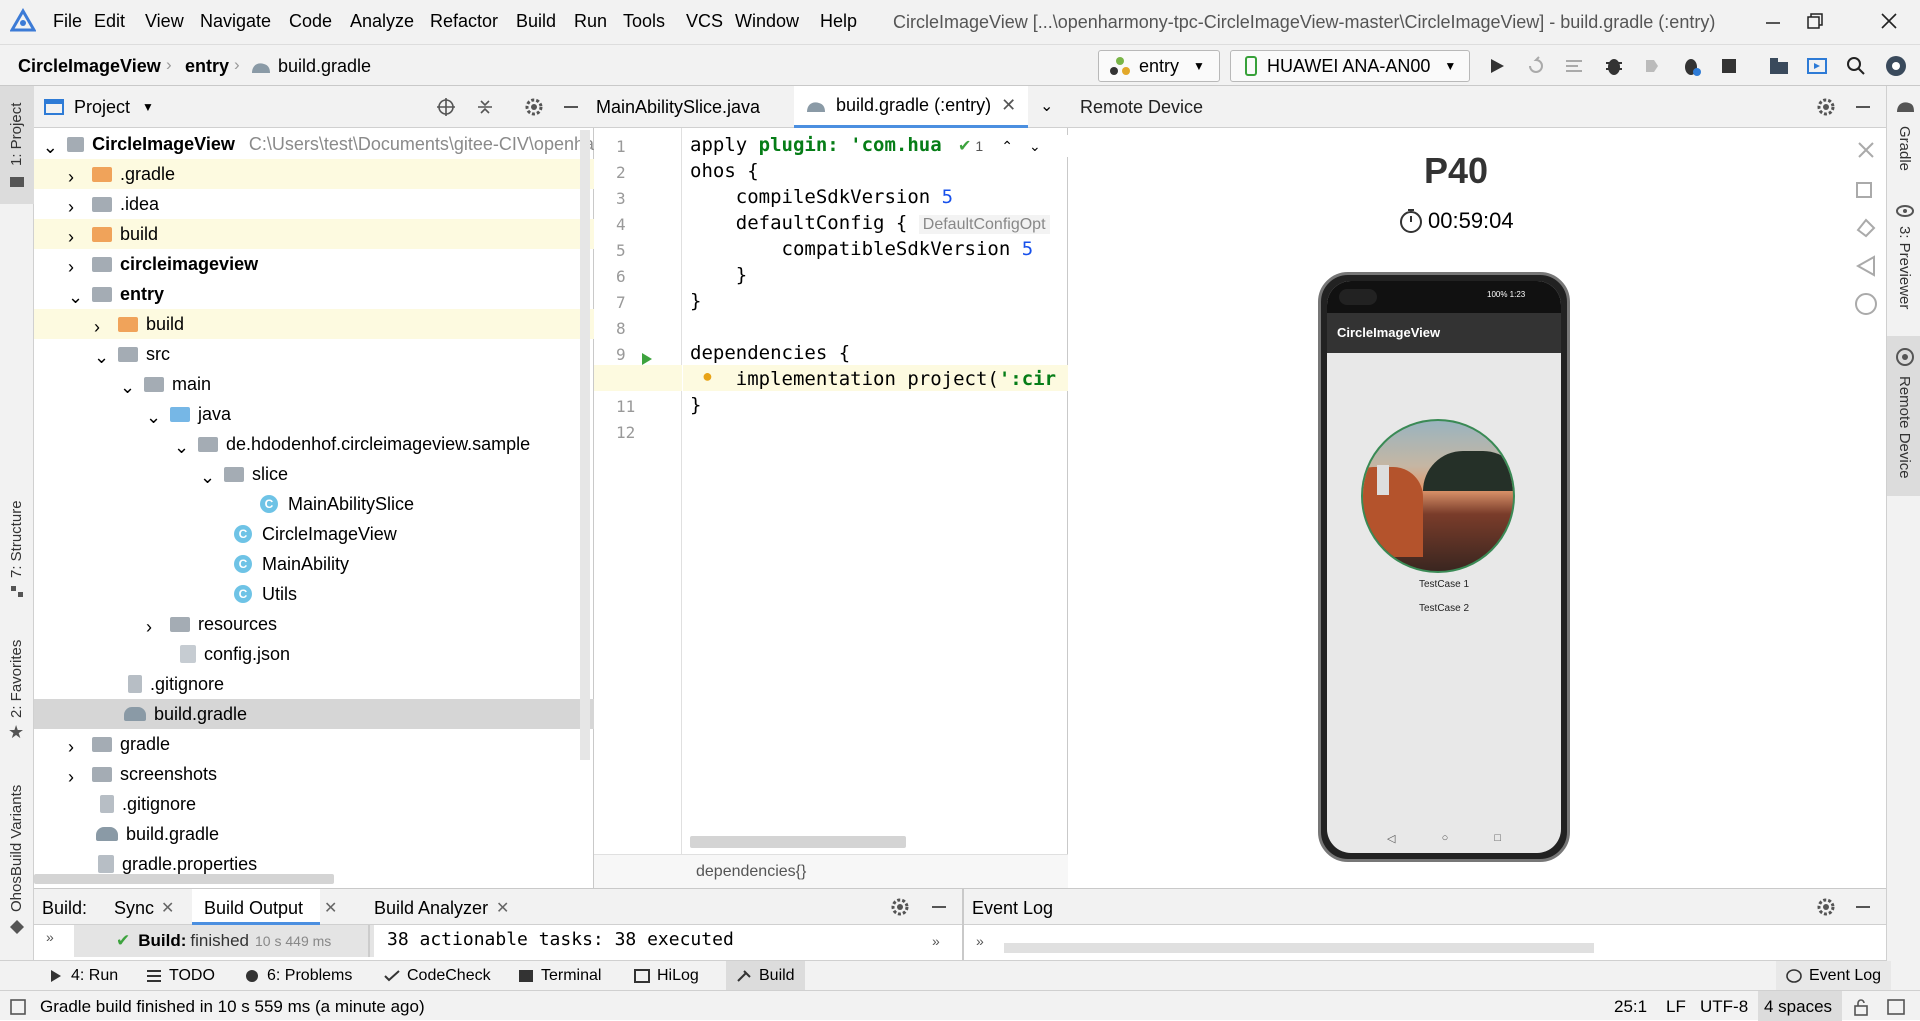  Describe the element at coordinates (695, 301) in the screenshot. I see `code-line: }` at that location.